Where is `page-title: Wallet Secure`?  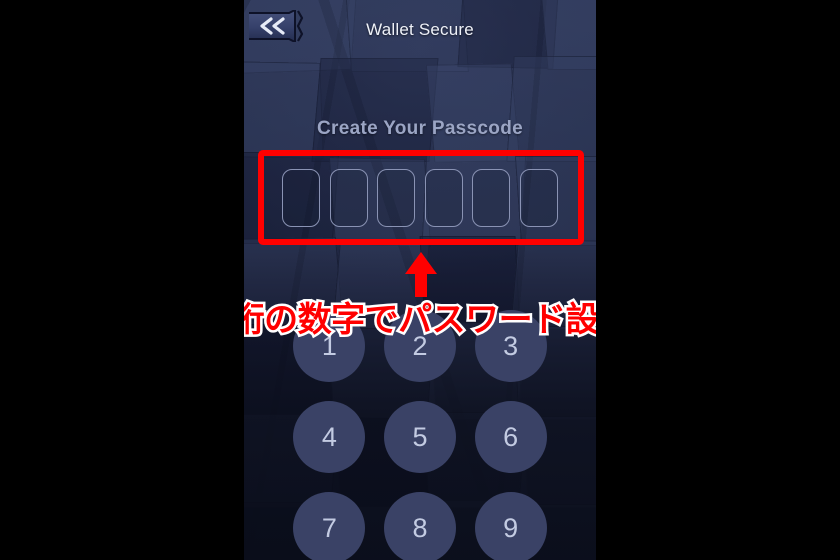 page-title: Wallet Secure is located at coordinates (420, 29).